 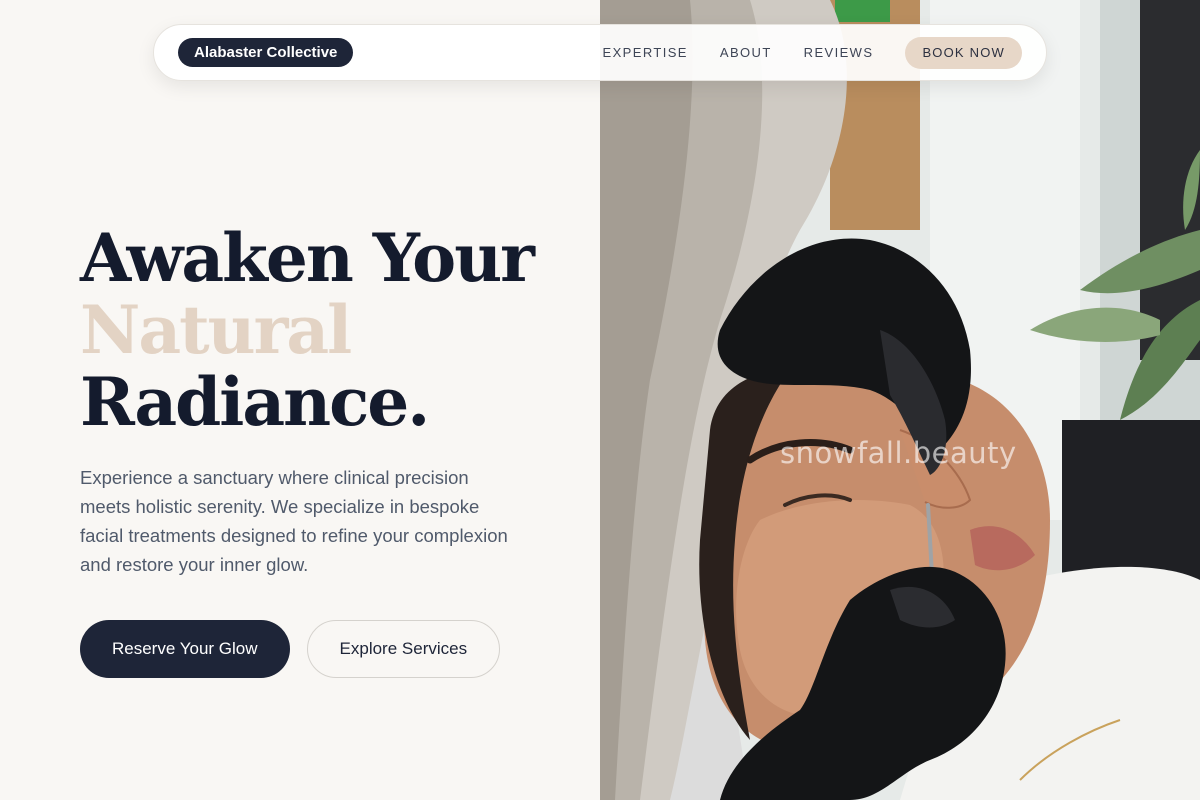 What do you see at coordinates (255, 402) in the screenshot?
I see `headline-line-3: Radiance.` at bounding box center [255, 402].